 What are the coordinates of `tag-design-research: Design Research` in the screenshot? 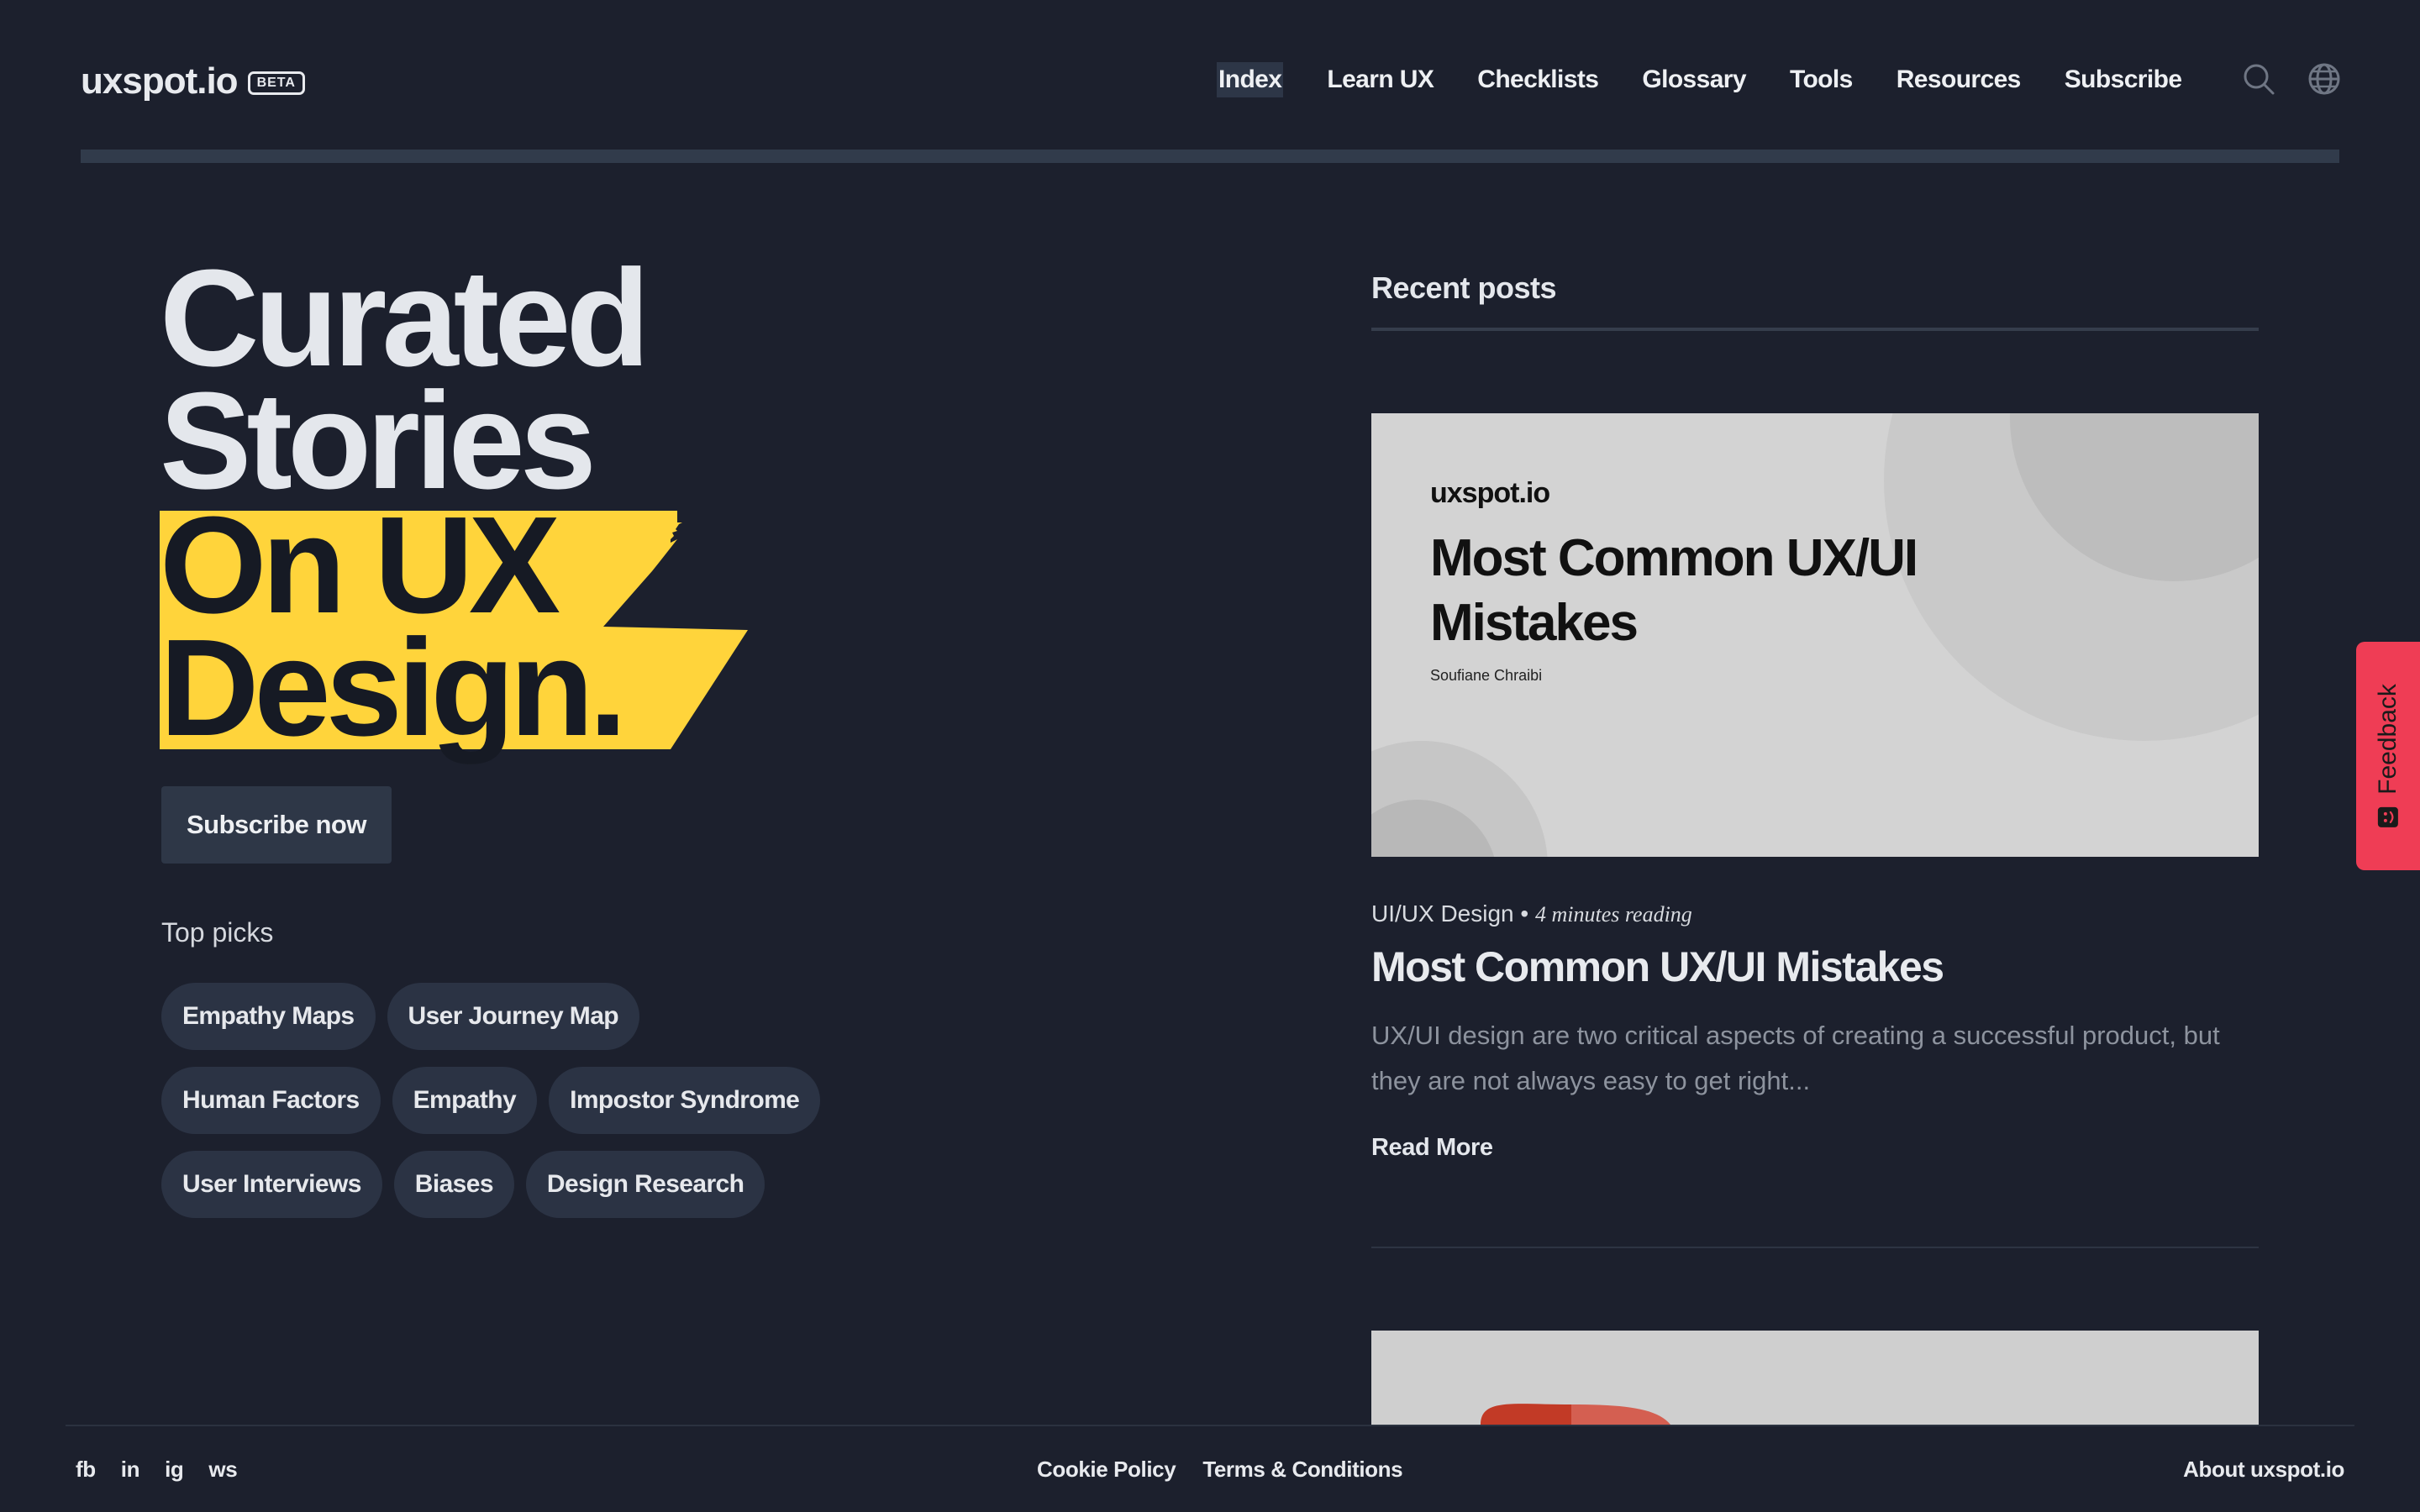 It's located at (645, 1184).